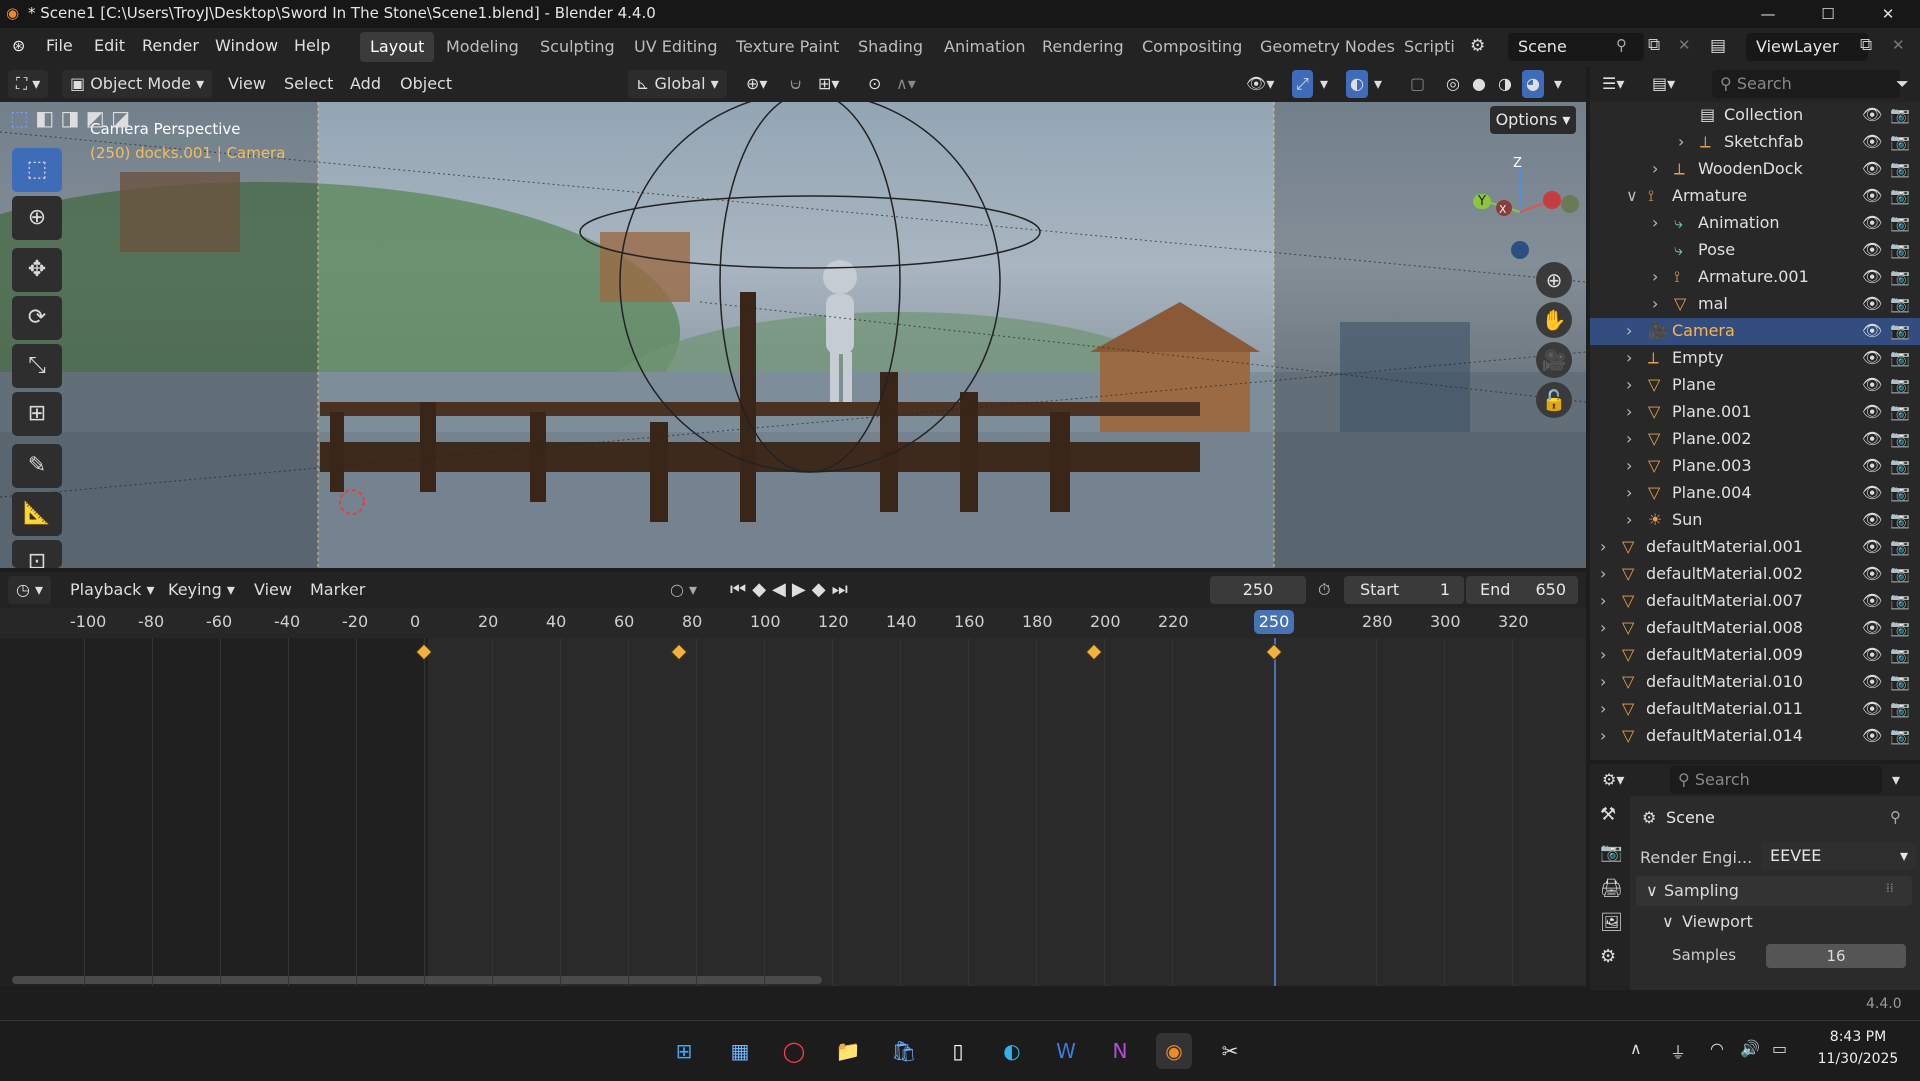  What do you see at coordinates (1898, 45) in the screenshot?
I see `delete-view-layer-icon: ✕` at bounding box center [1898, 45].